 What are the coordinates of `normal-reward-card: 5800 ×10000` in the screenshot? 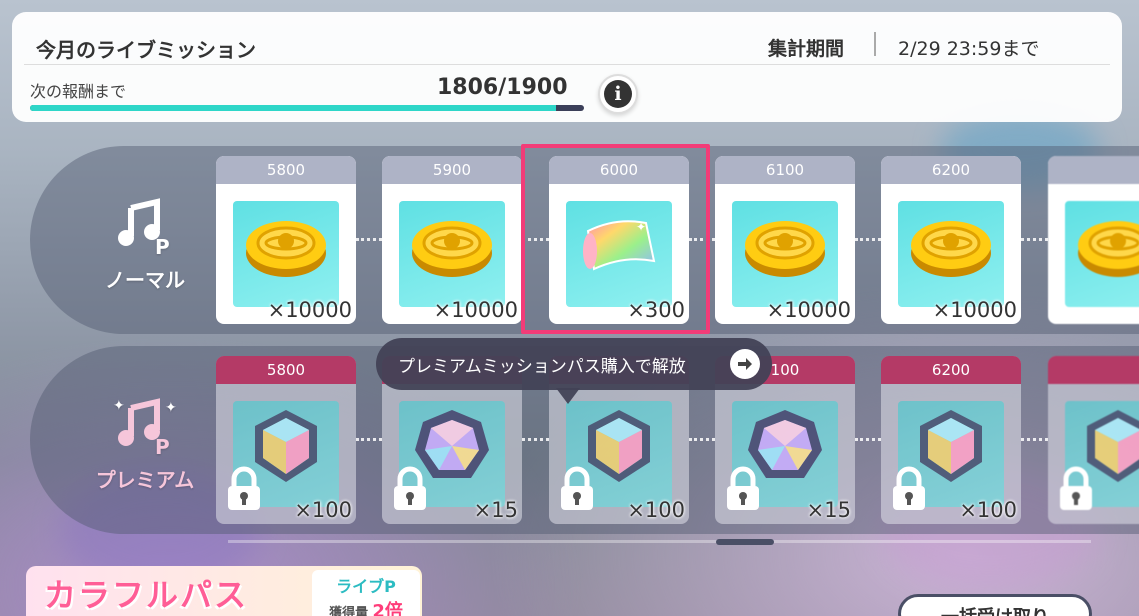 It's located at (286, 240).